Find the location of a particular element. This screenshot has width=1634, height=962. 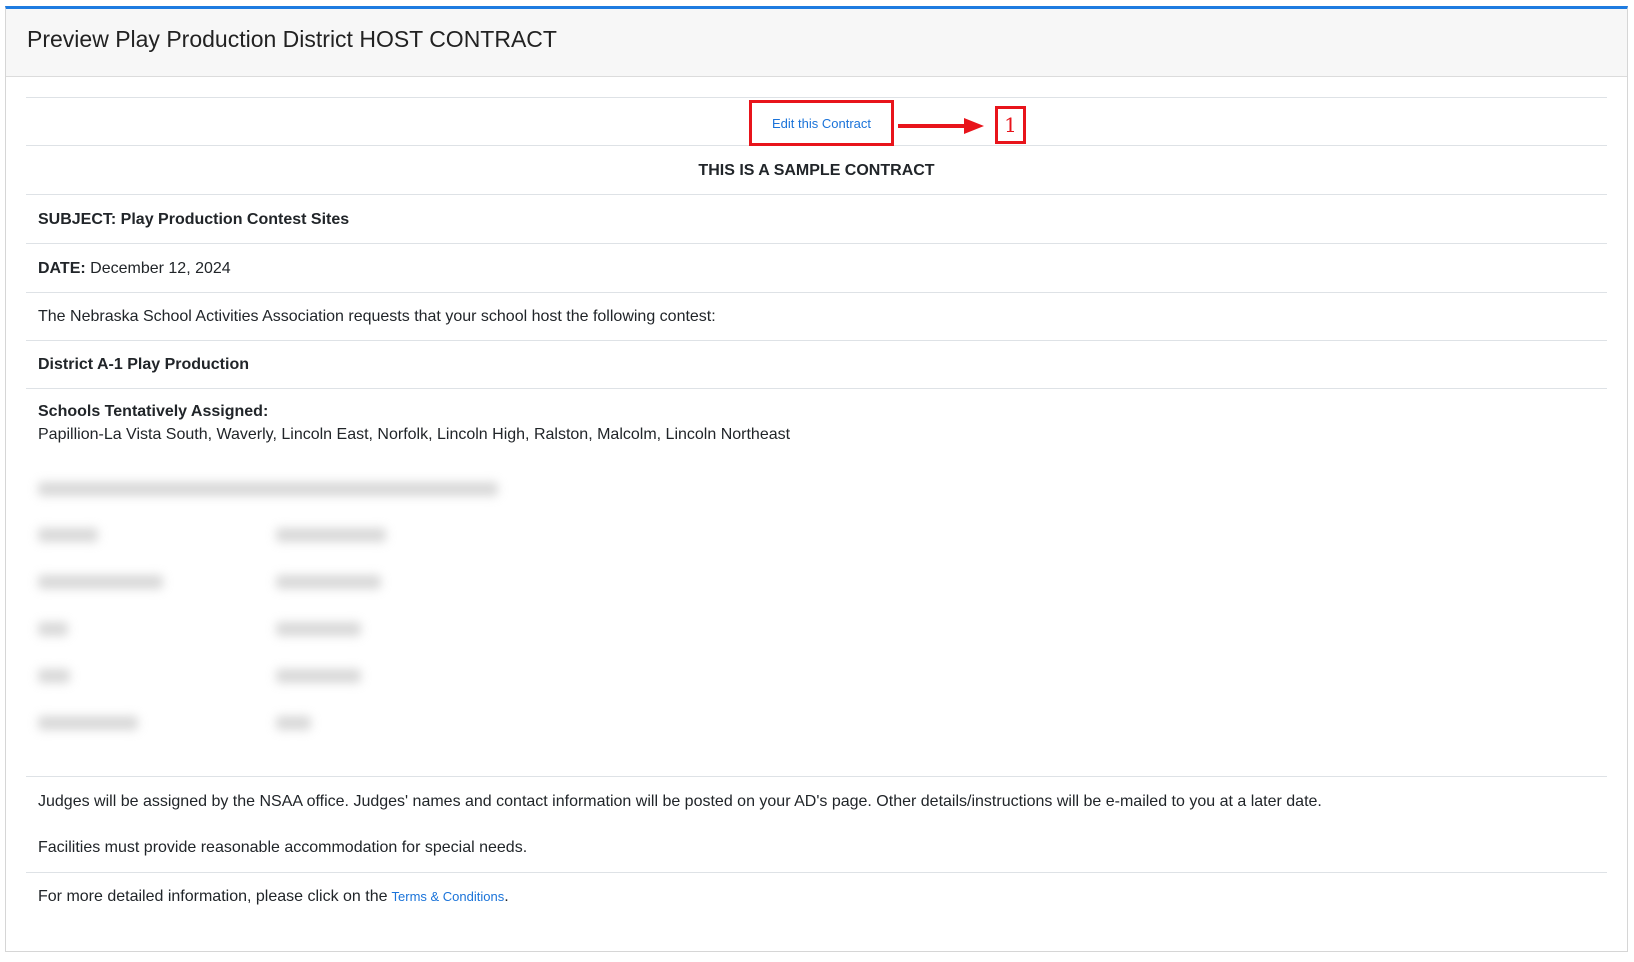

edit-highlight-box: Edit this Contract is located at coordinates (821, 123).